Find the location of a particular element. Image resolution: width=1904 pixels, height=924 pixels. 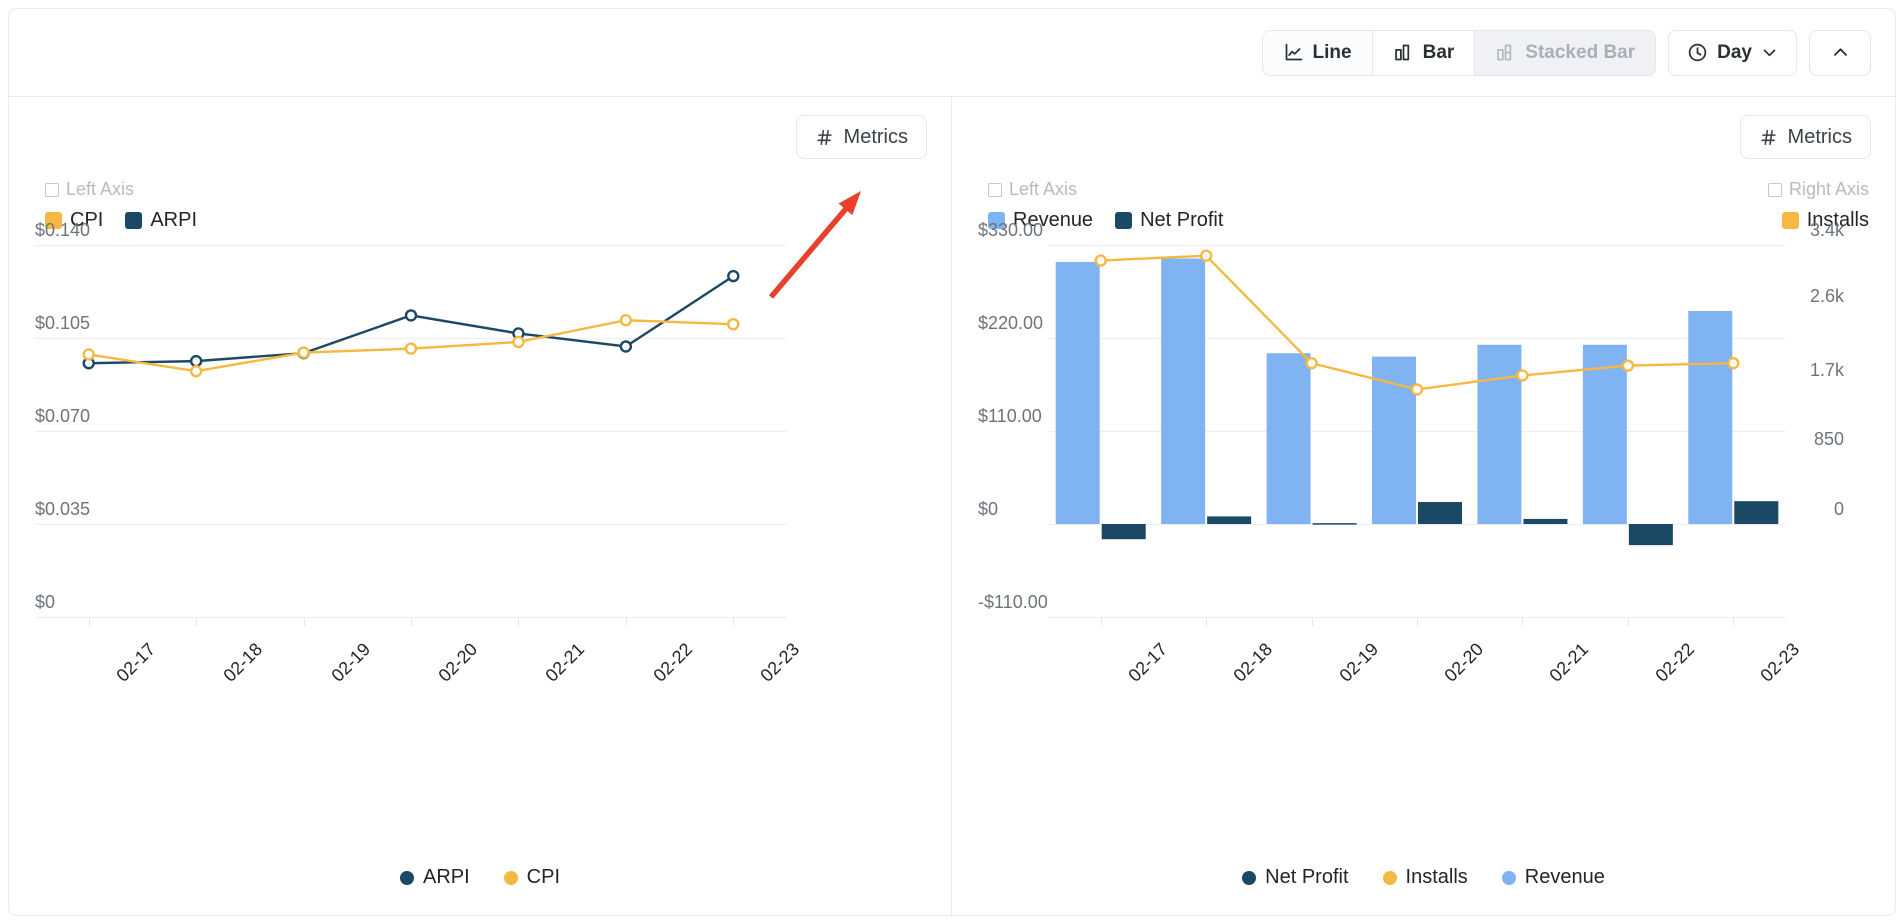

chart-type-stacked-bar-label: Stacked Bar is located at coordinates (1580, 52).